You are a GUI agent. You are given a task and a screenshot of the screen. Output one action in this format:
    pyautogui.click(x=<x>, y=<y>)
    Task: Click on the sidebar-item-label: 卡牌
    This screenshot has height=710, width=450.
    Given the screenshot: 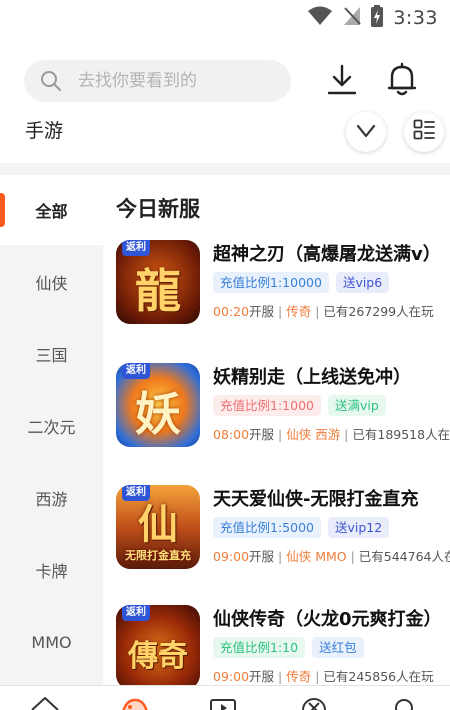 What is the action you would take?
    pyautogui.click(x=51, y=571)
    